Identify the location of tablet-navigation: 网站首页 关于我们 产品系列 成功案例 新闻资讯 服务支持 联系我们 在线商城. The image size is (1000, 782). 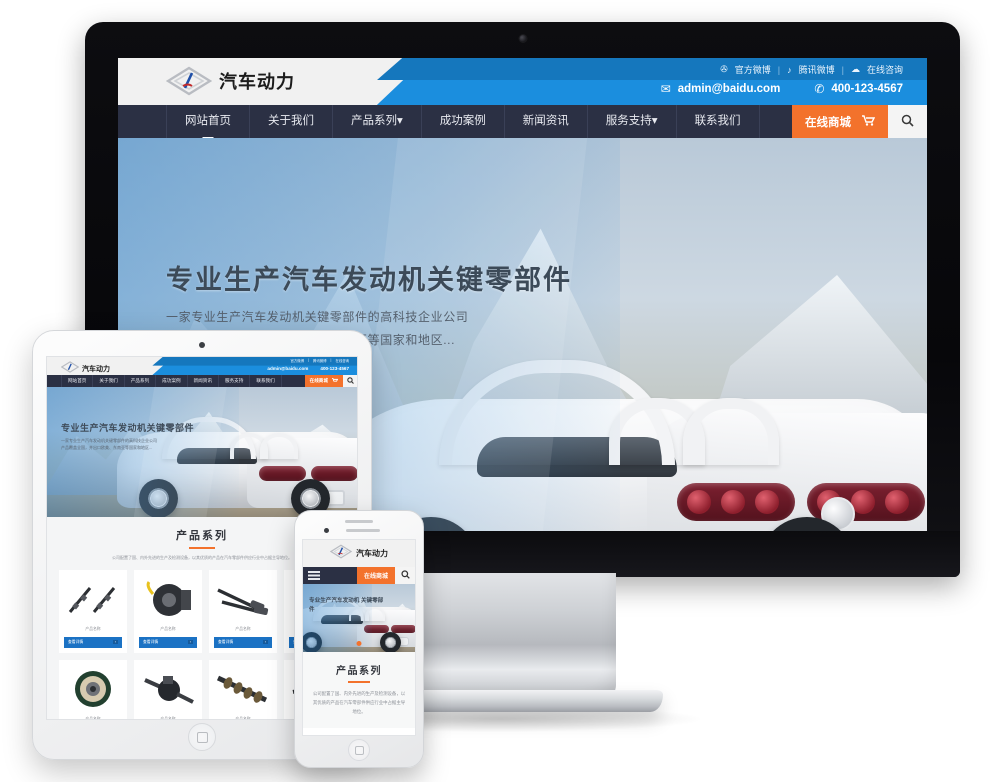
(202, 381).